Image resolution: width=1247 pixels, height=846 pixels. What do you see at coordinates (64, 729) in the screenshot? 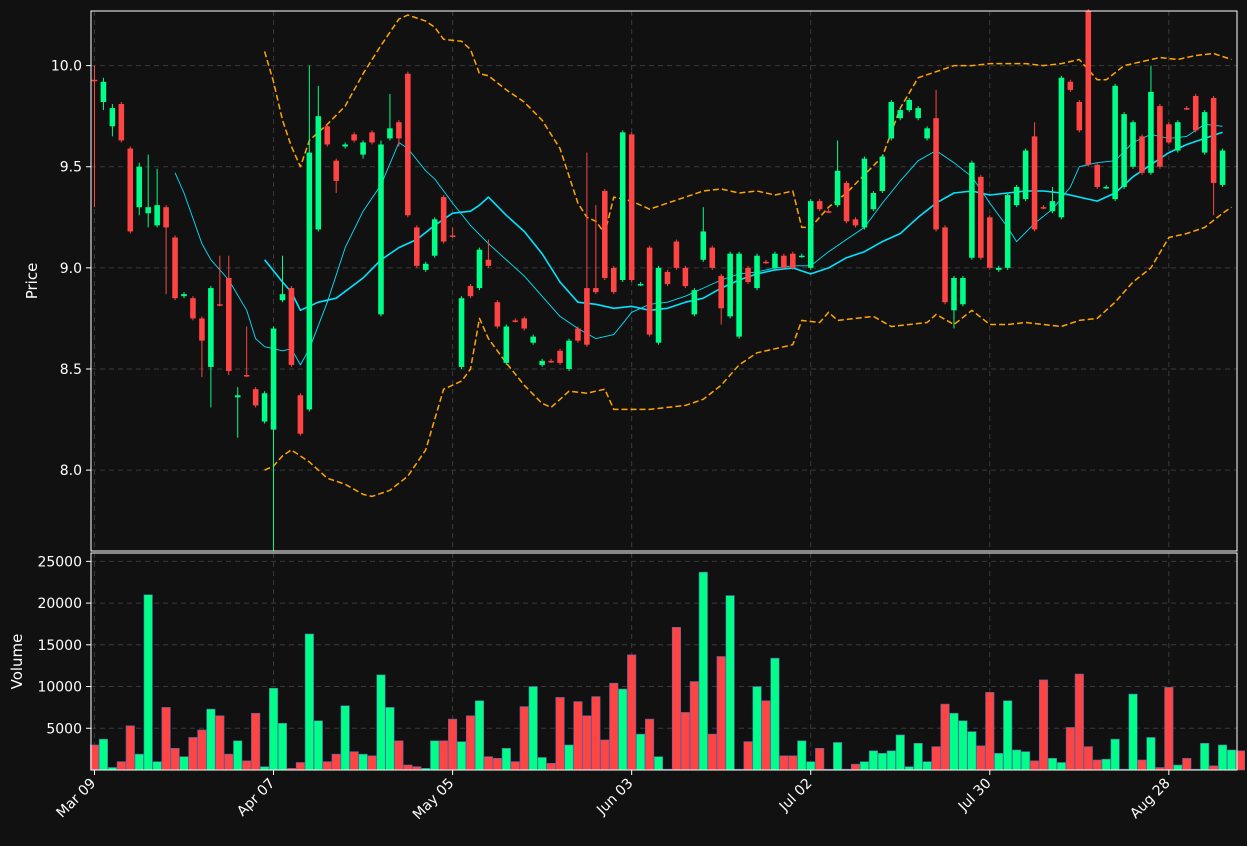
I see `volume-tick-label: 5000` at bounding box center [64, 729].